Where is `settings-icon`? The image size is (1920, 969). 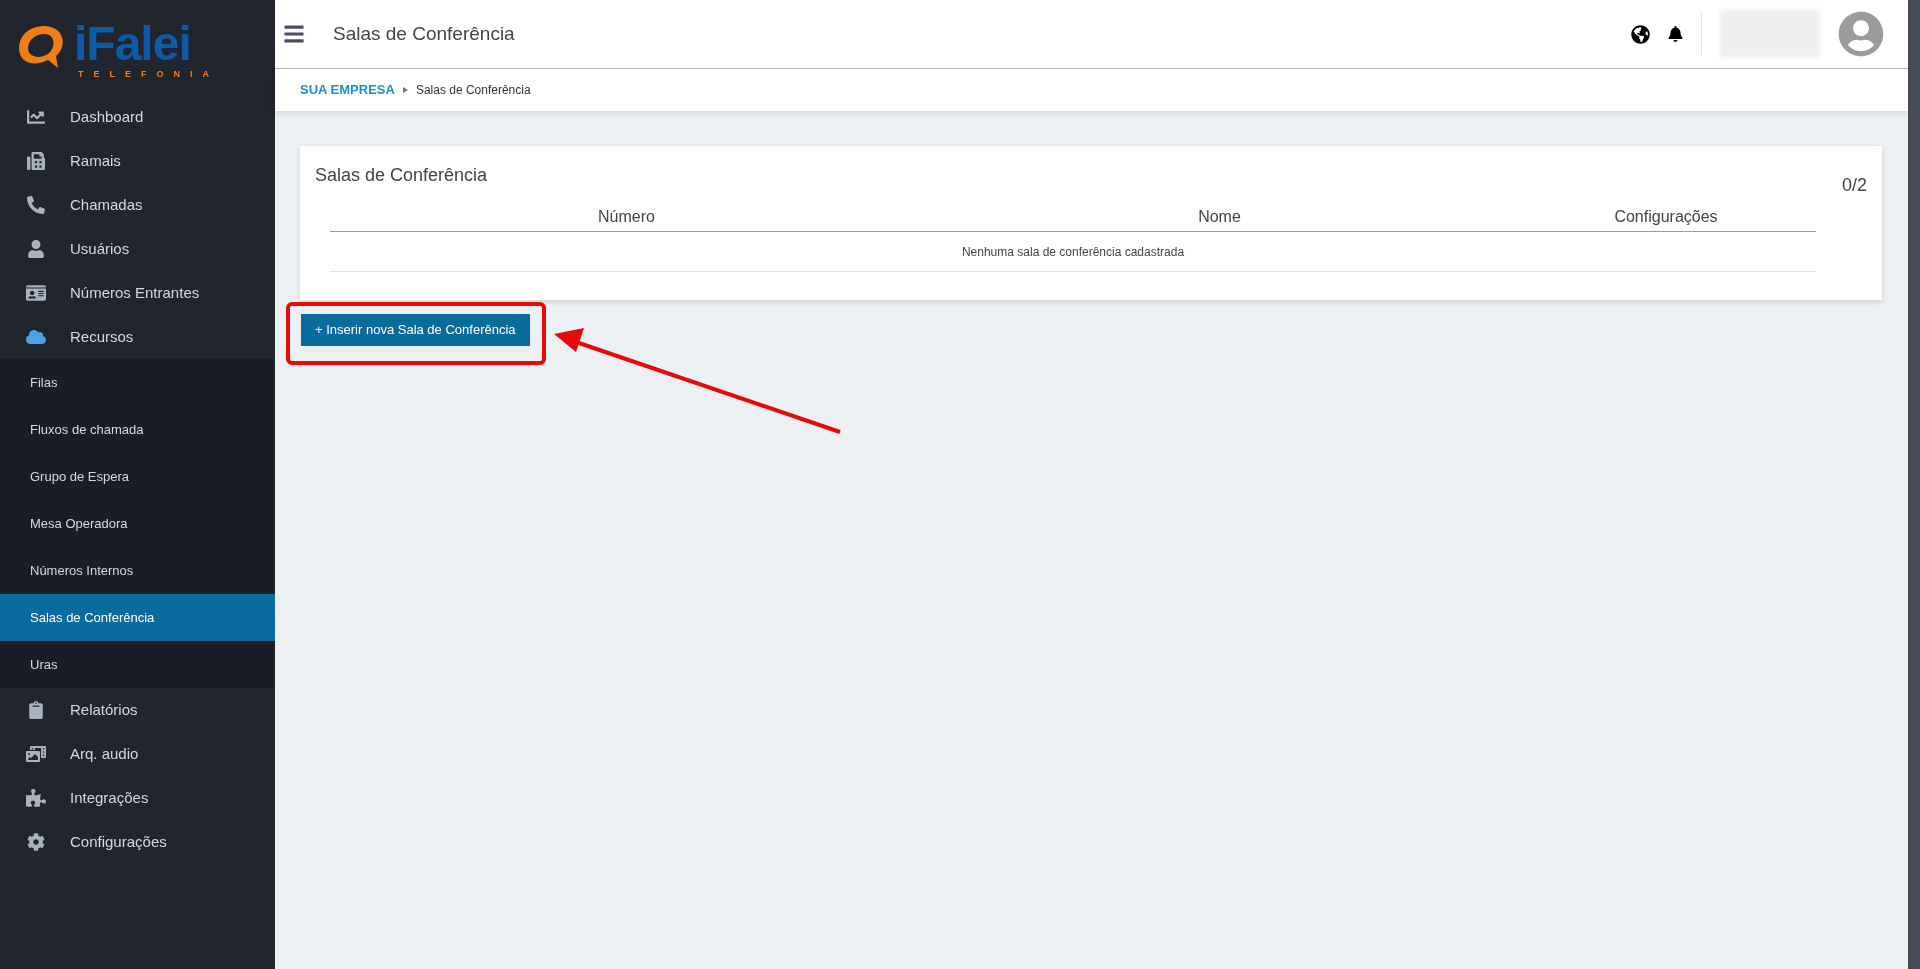 settings-icon is located at coordinates (36, 842).